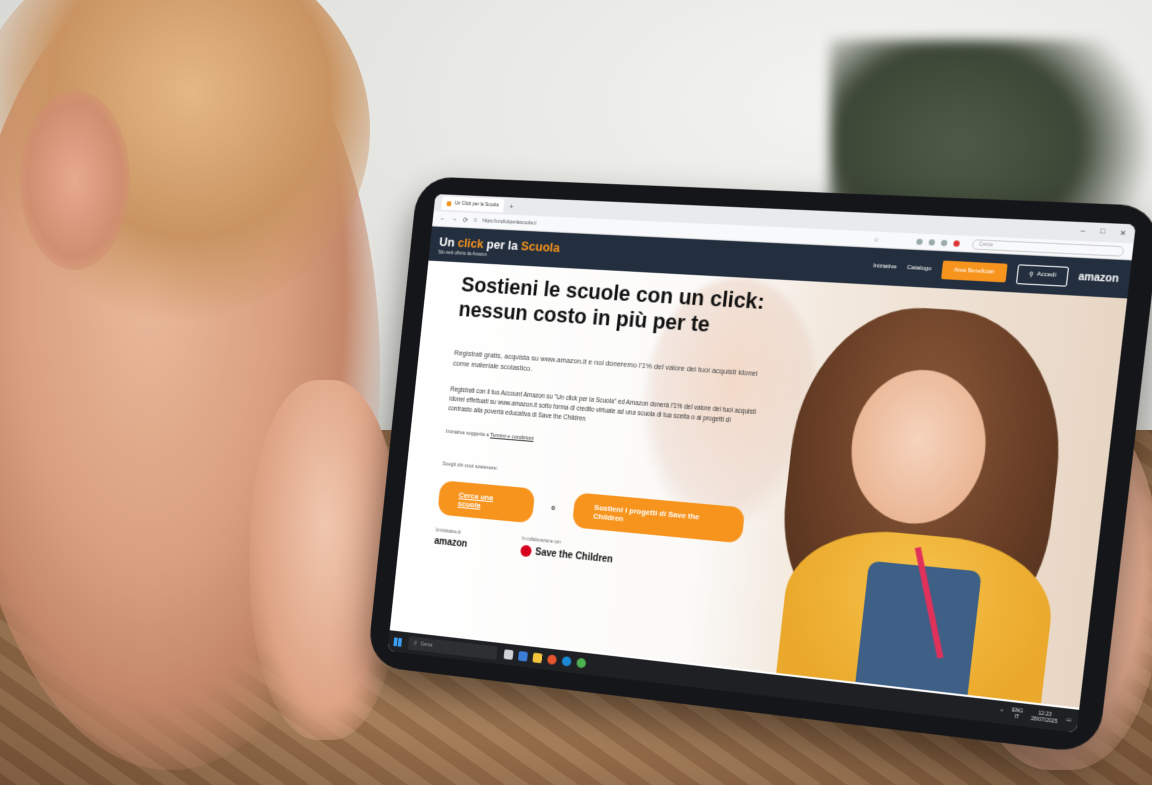 The image size is (1152, 785). I want to click on region-code: IT, so click(1016, 717).